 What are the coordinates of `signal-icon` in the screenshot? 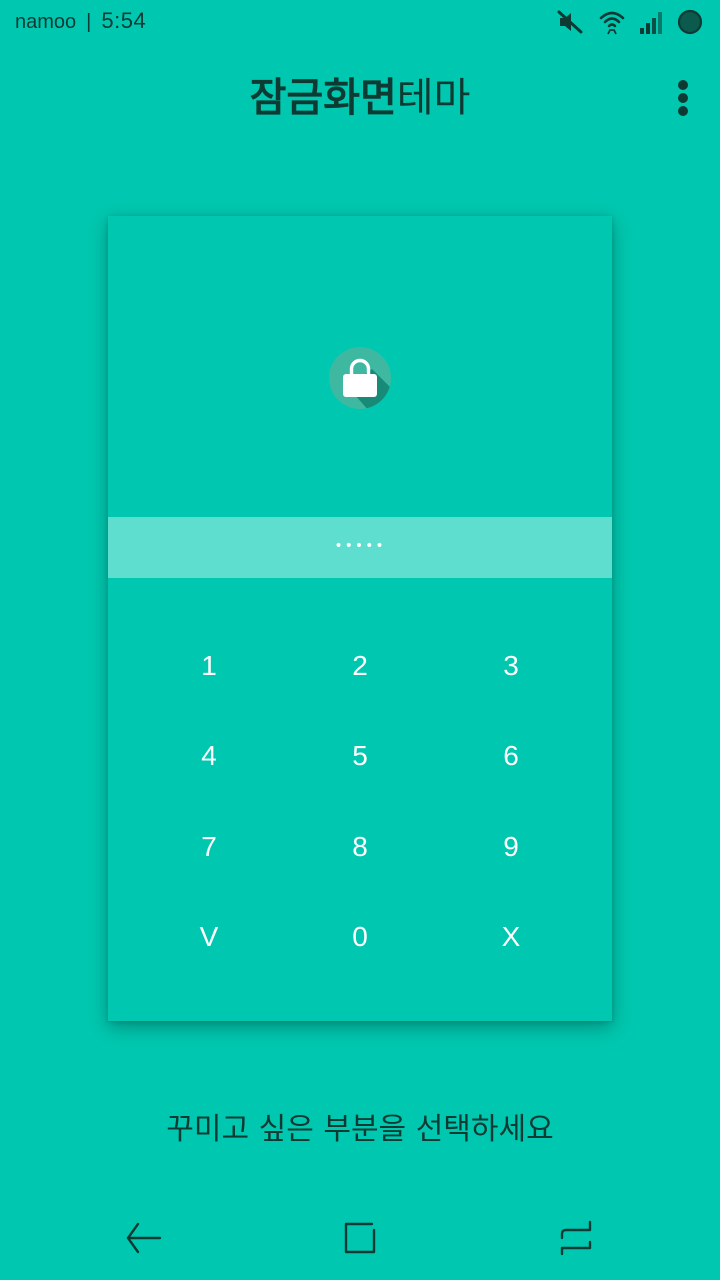 It's located at (652, 22).